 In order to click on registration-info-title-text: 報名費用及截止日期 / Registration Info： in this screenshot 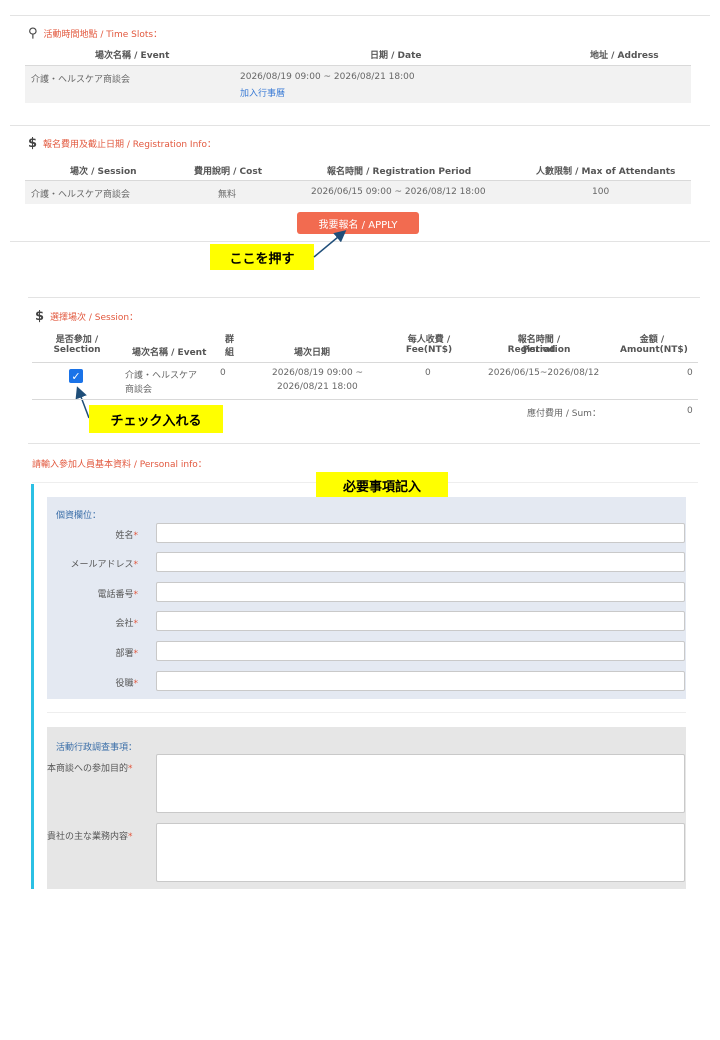, I will do `click(129, 145)`.